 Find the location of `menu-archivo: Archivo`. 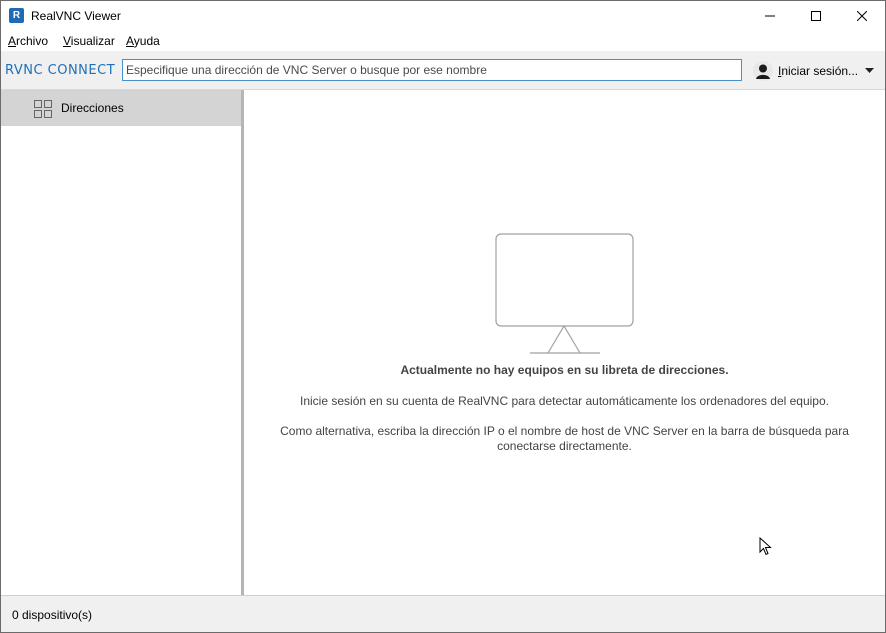

menu-archivo: Archivo is located at coordinates (28, 41).